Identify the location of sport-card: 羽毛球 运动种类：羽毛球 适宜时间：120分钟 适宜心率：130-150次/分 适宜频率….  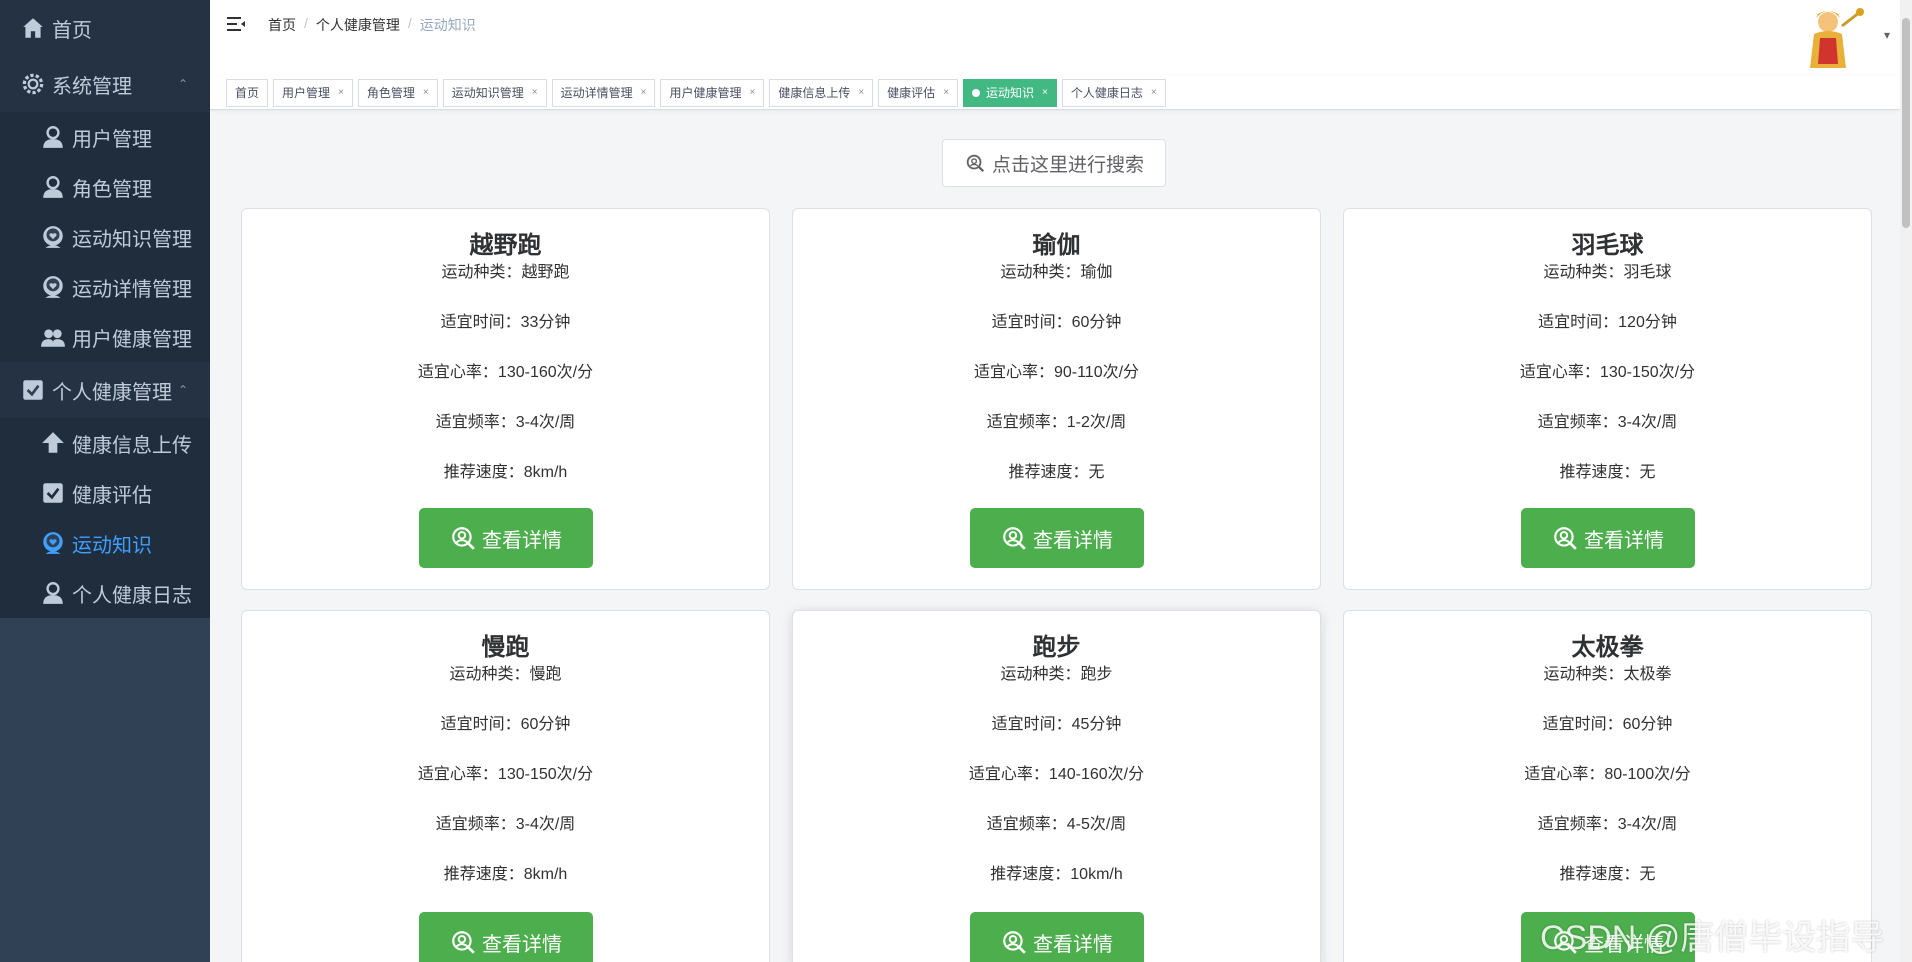
(1607, 399).